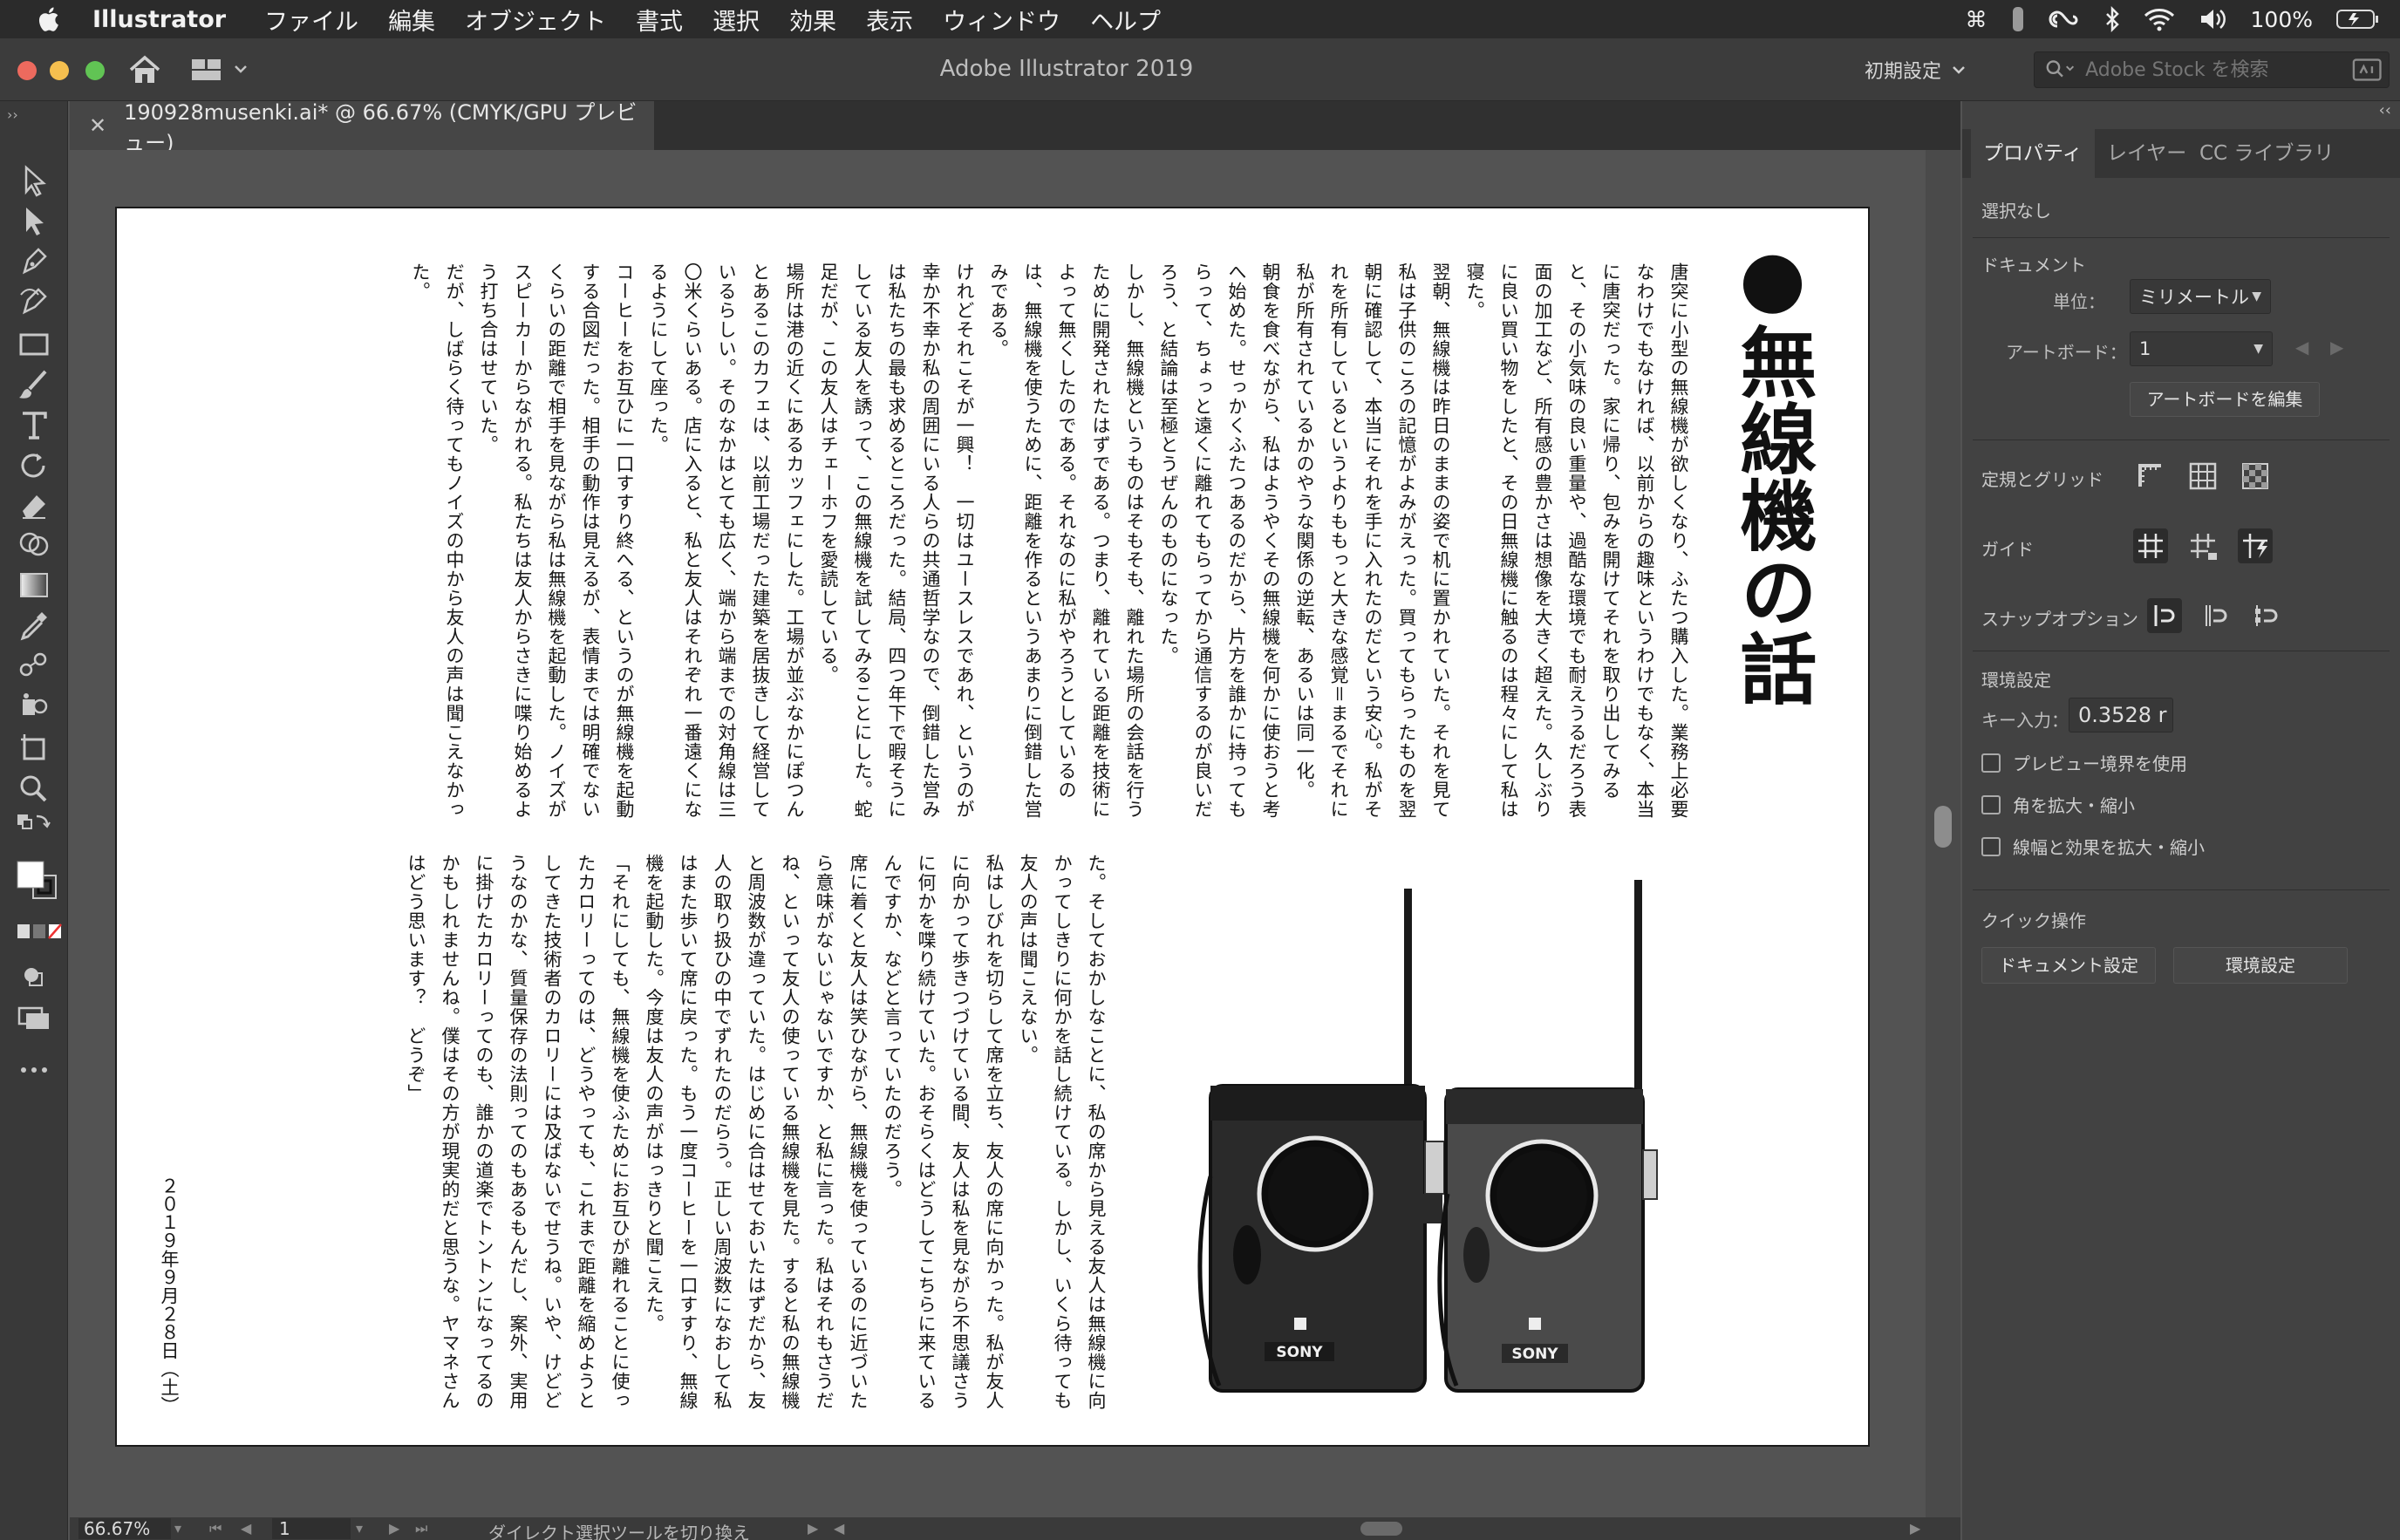 This screenshot has height=1540, width=2400. I want to click on app-name-menu: Illustrator, so click(159, 20).